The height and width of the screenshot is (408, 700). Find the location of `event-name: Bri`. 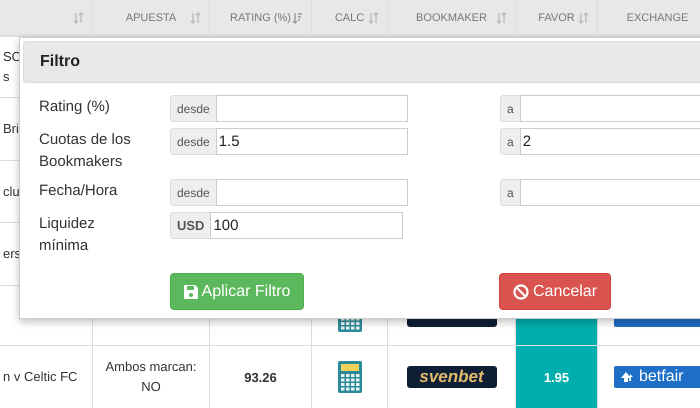

event-name: Bri is located at coordinates (11, 129).